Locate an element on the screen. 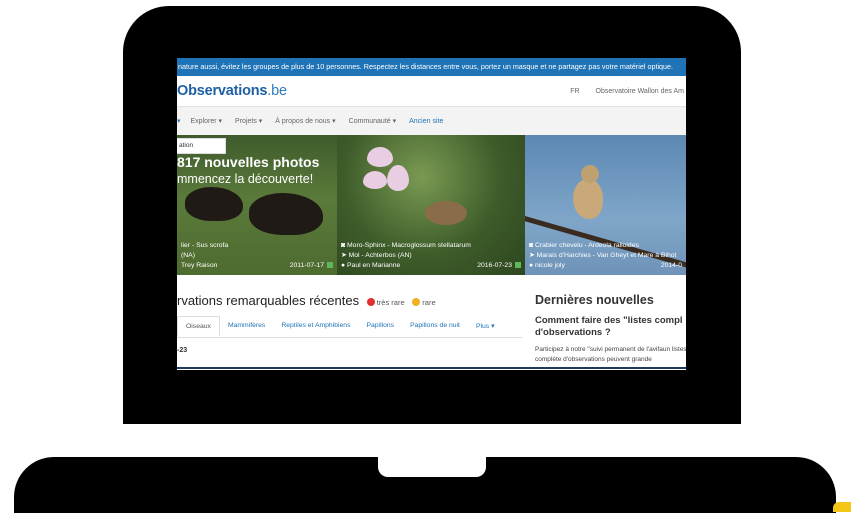 The height and width of the screenshot is (513, 851). caption-species-row: ◙ Crabier chevelu - Ardeola ralloides is located at coordinates (605, 246).